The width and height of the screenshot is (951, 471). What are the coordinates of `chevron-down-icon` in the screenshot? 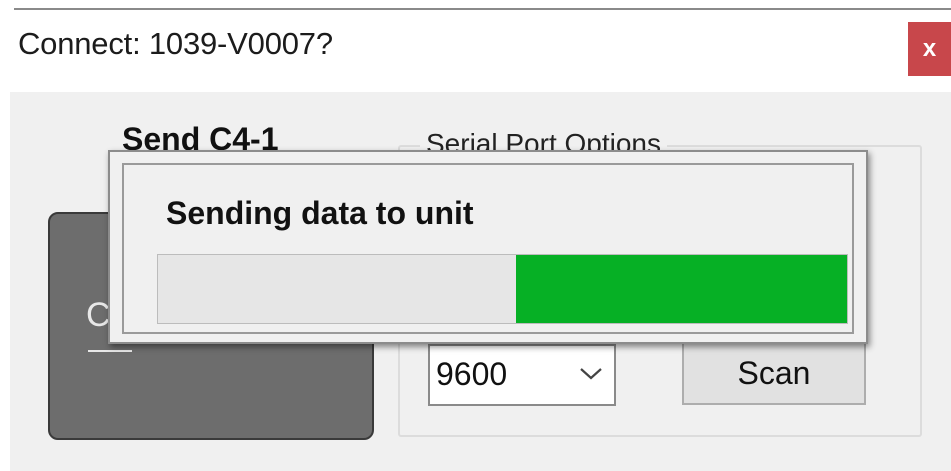 It's located at (591, 373).